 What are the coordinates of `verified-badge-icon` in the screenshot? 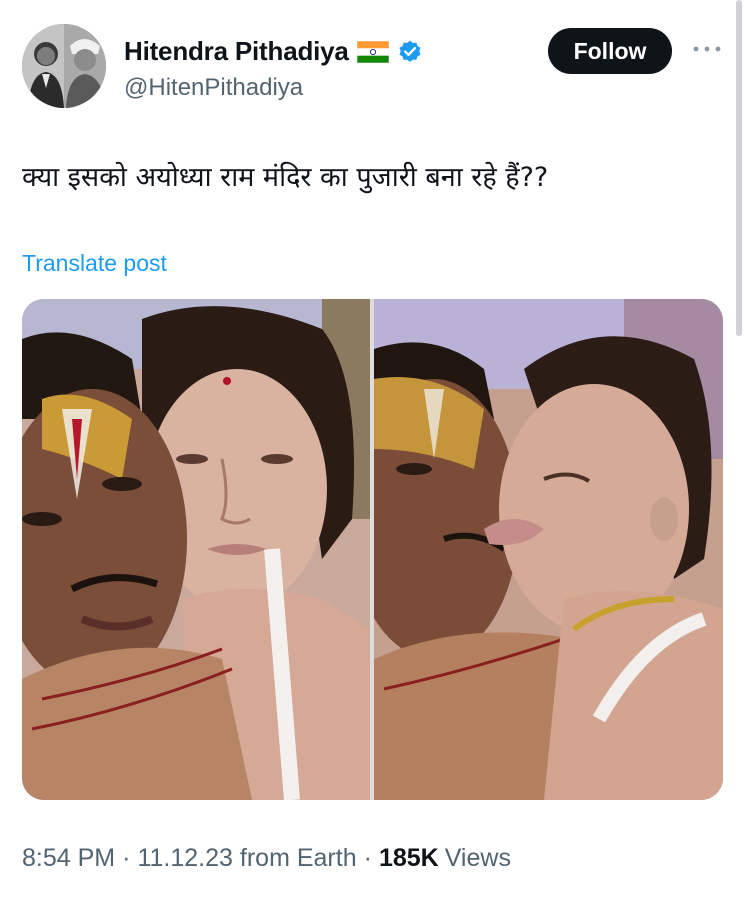 It's located at (410, 52).